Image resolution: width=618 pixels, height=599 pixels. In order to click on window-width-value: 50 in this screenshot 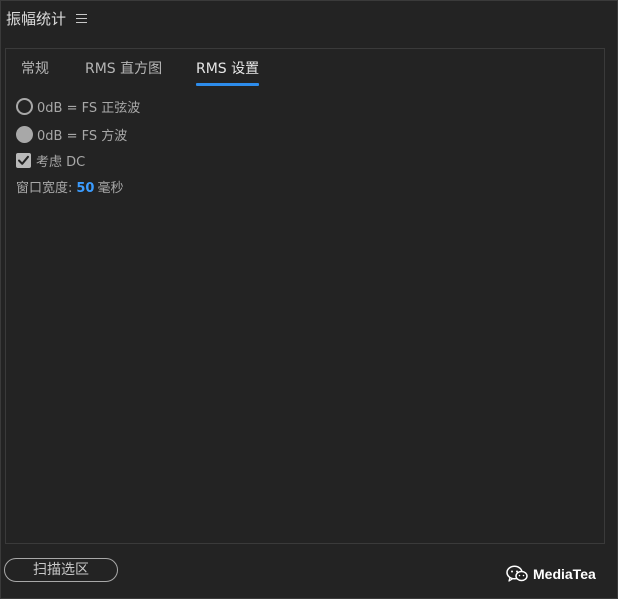, I will do `click(85, 188)`.